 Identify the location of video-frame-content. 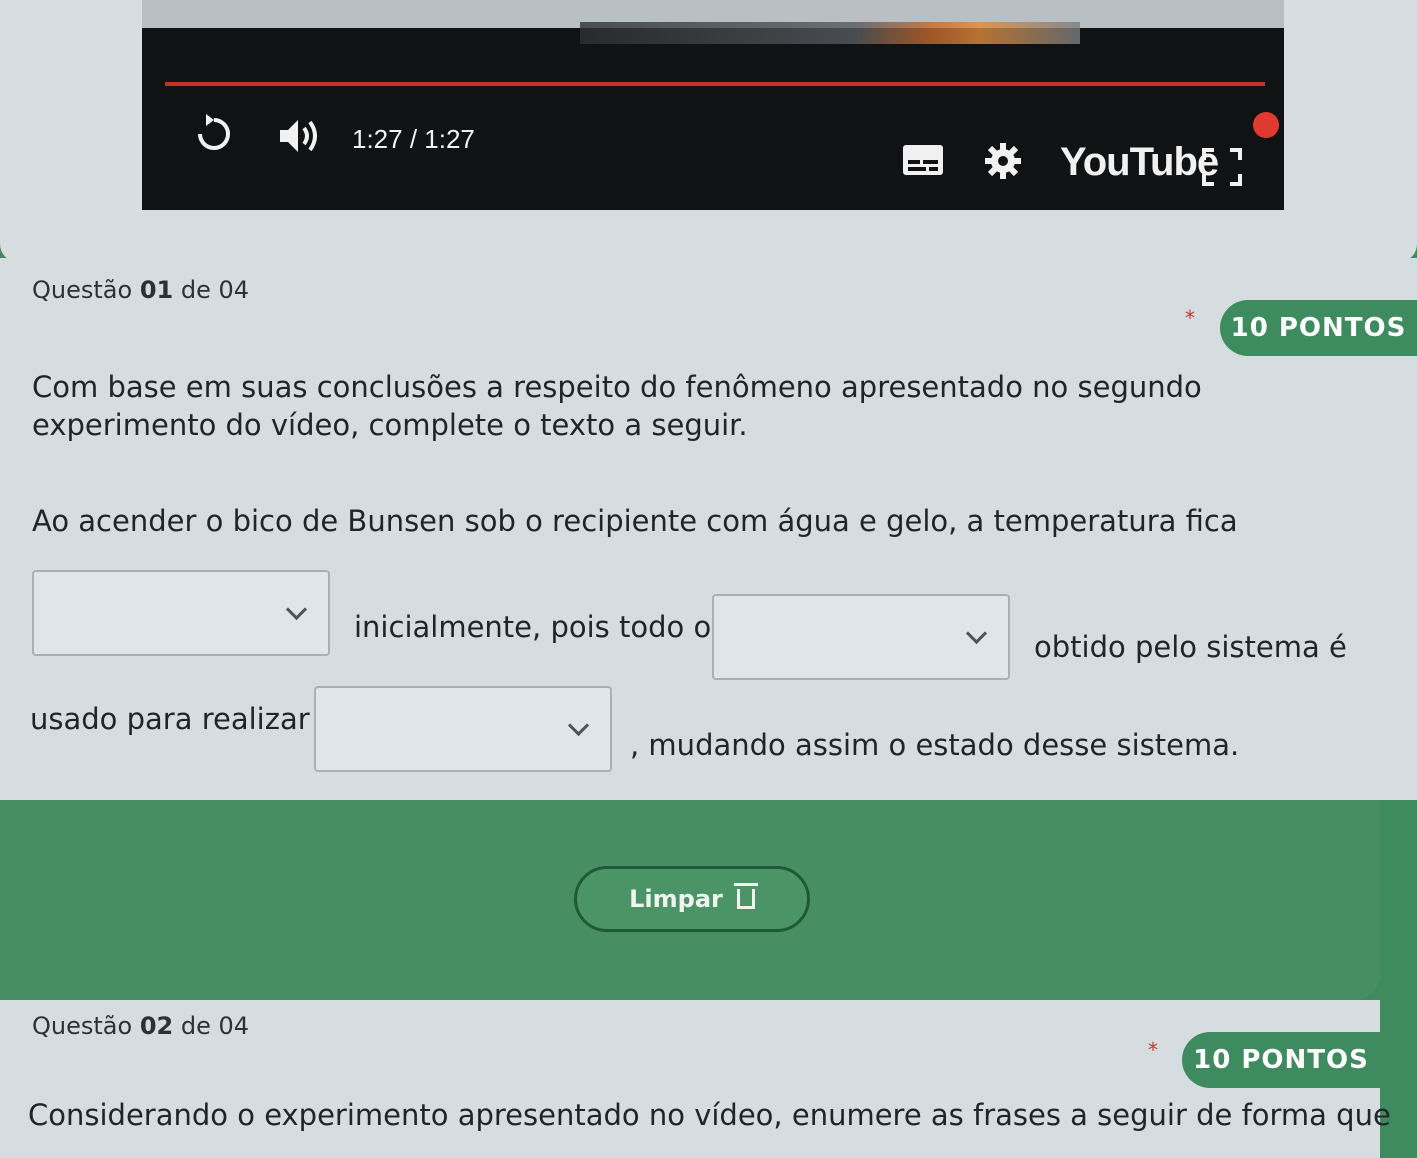
(830, 33).